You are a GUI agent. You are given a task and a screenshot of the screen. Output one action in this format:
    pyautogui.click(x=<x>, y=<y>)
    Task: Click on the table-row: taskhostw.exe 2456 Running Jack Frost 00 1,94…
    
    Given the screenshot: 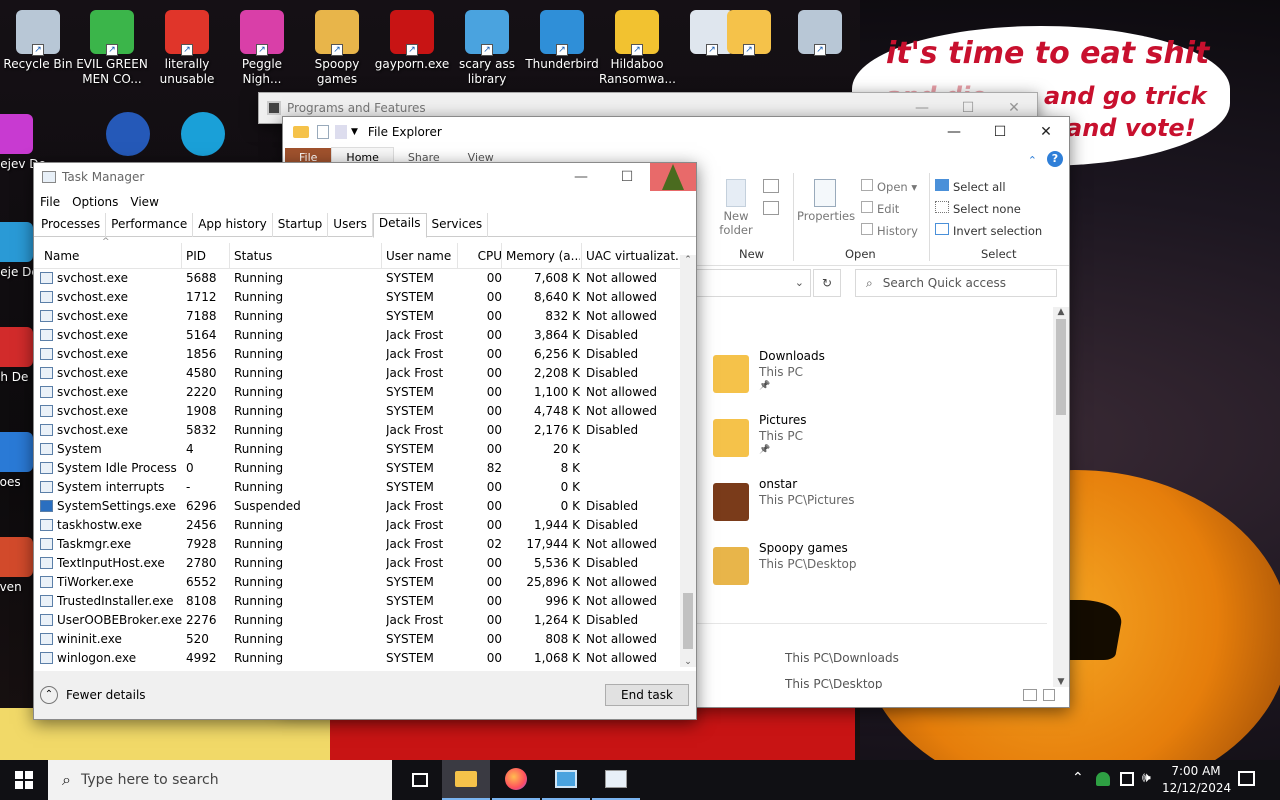 What is the action you would take?
    pyautogui.click(x=357, y=525)
    